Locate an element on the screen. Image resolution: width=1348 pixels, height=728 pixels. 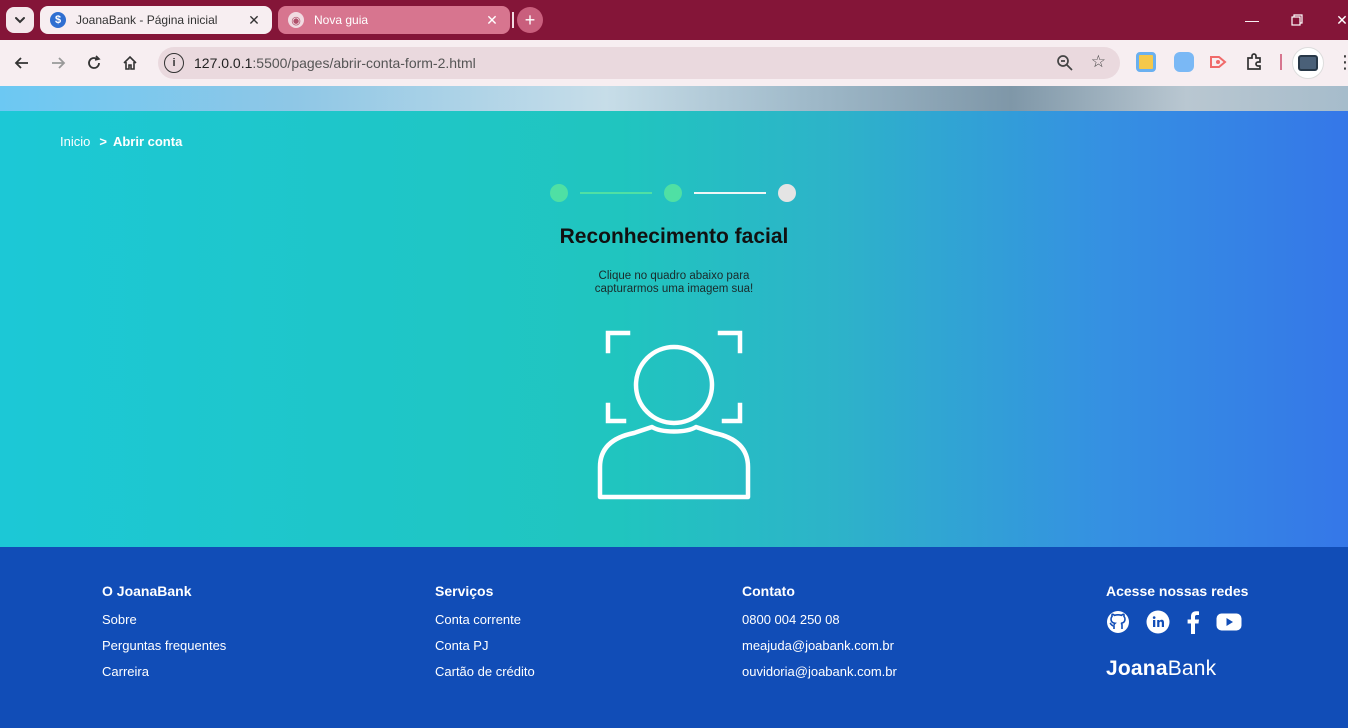
footer-link-carreira: Carreira is located at coordinates (164, 671).